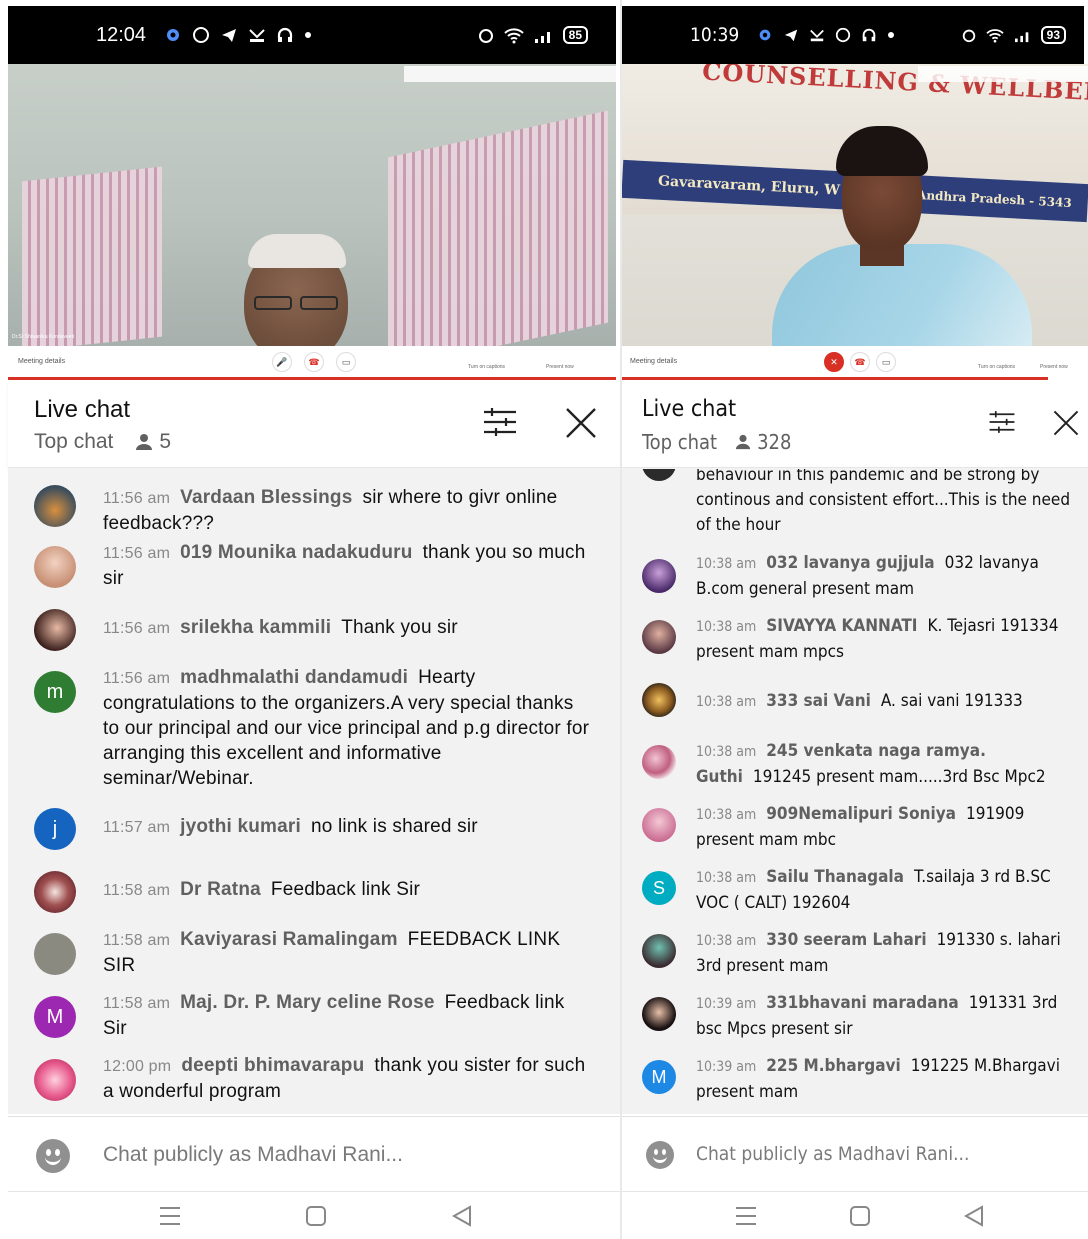 The height and width of the screenshot is (1239, 1088). I want to click on message-timestamp: 11:56 am, so click(137, 498).